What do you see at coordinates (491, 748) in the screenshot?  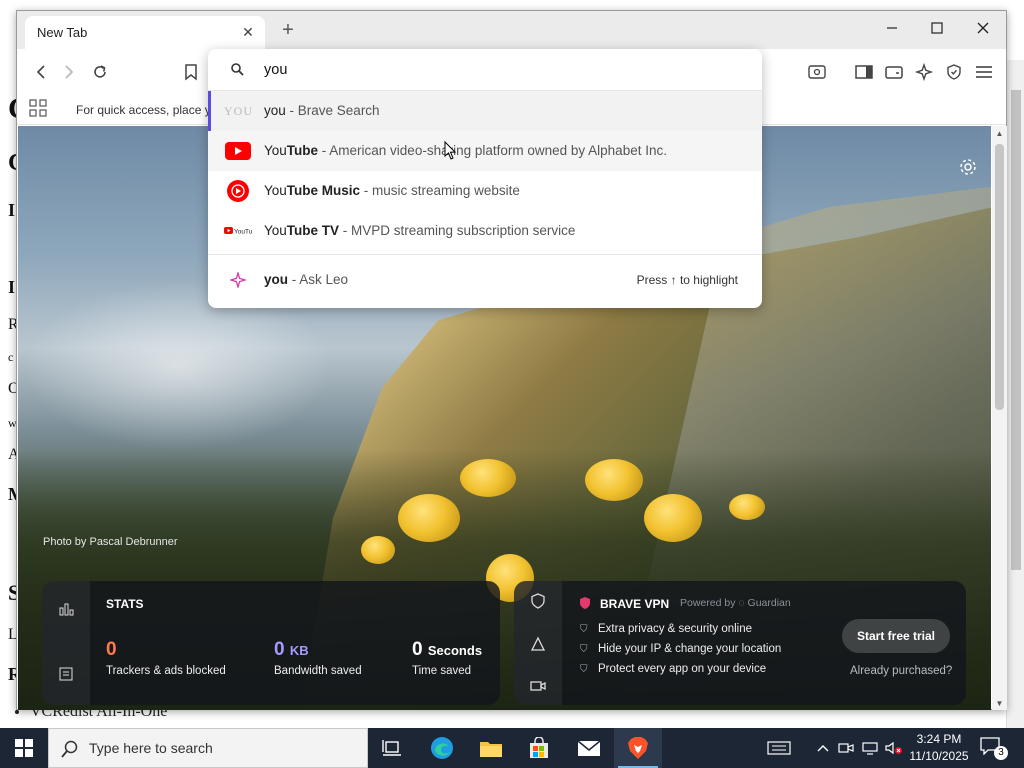 I see `file-explorer-taskbar-app` at bounding box center [491, 748].